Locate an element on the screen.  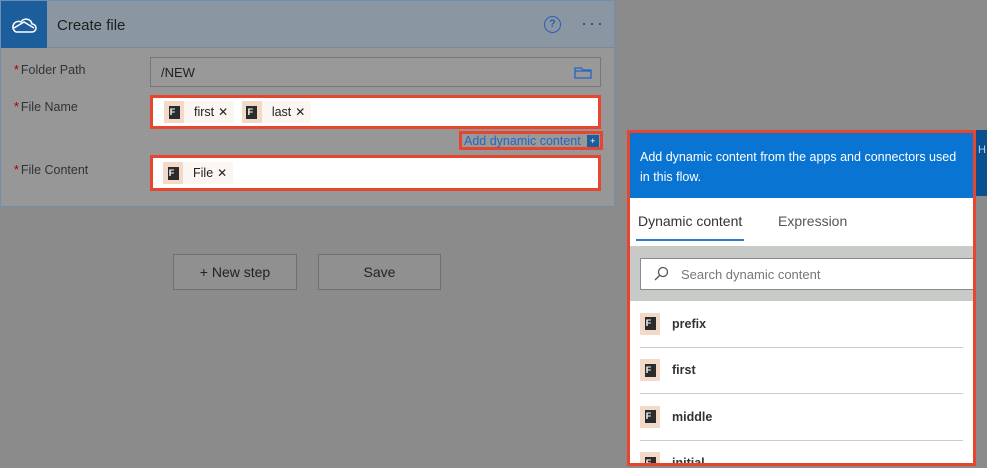
more-options-icon: ··· is located at coordinates (593, 23).